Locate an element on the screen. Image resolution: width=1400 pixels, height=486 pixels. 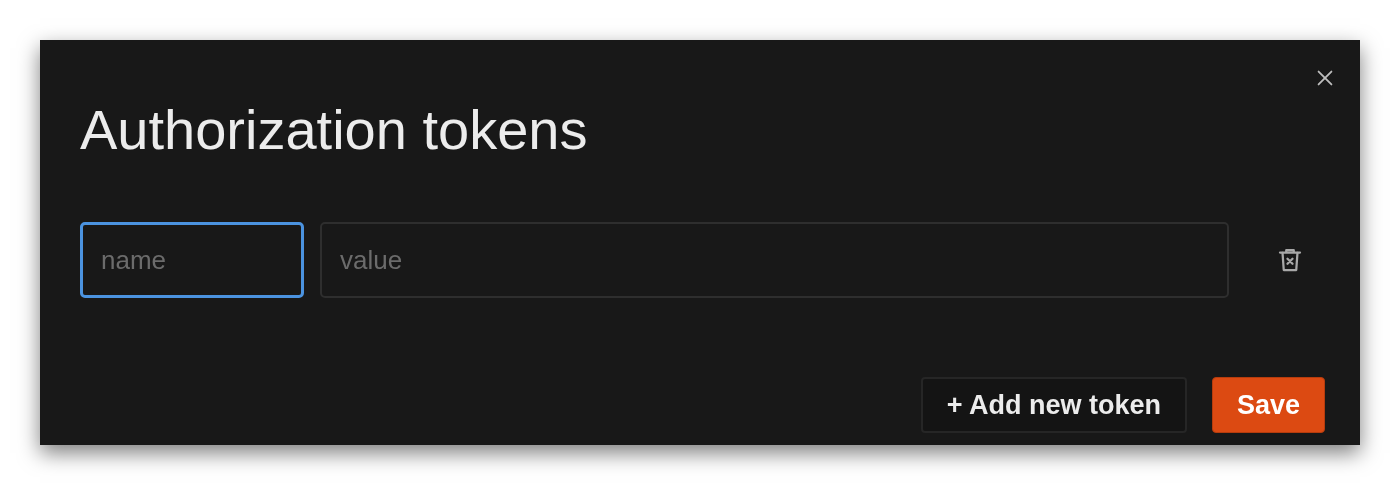
save-button: Save is located at coordinates (1268, 405).